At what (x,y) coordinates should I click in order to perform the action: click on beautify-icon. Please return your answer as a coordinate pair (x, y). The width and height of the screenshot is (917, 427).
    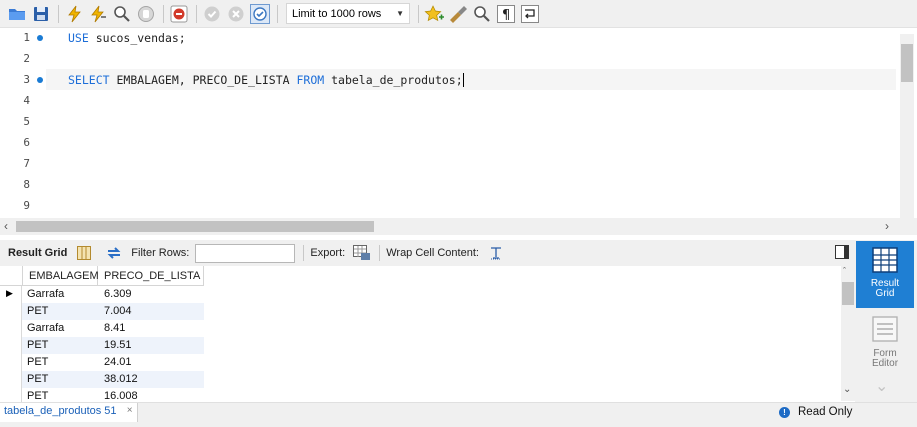
    Looking at the image, I should click on (458, 14).